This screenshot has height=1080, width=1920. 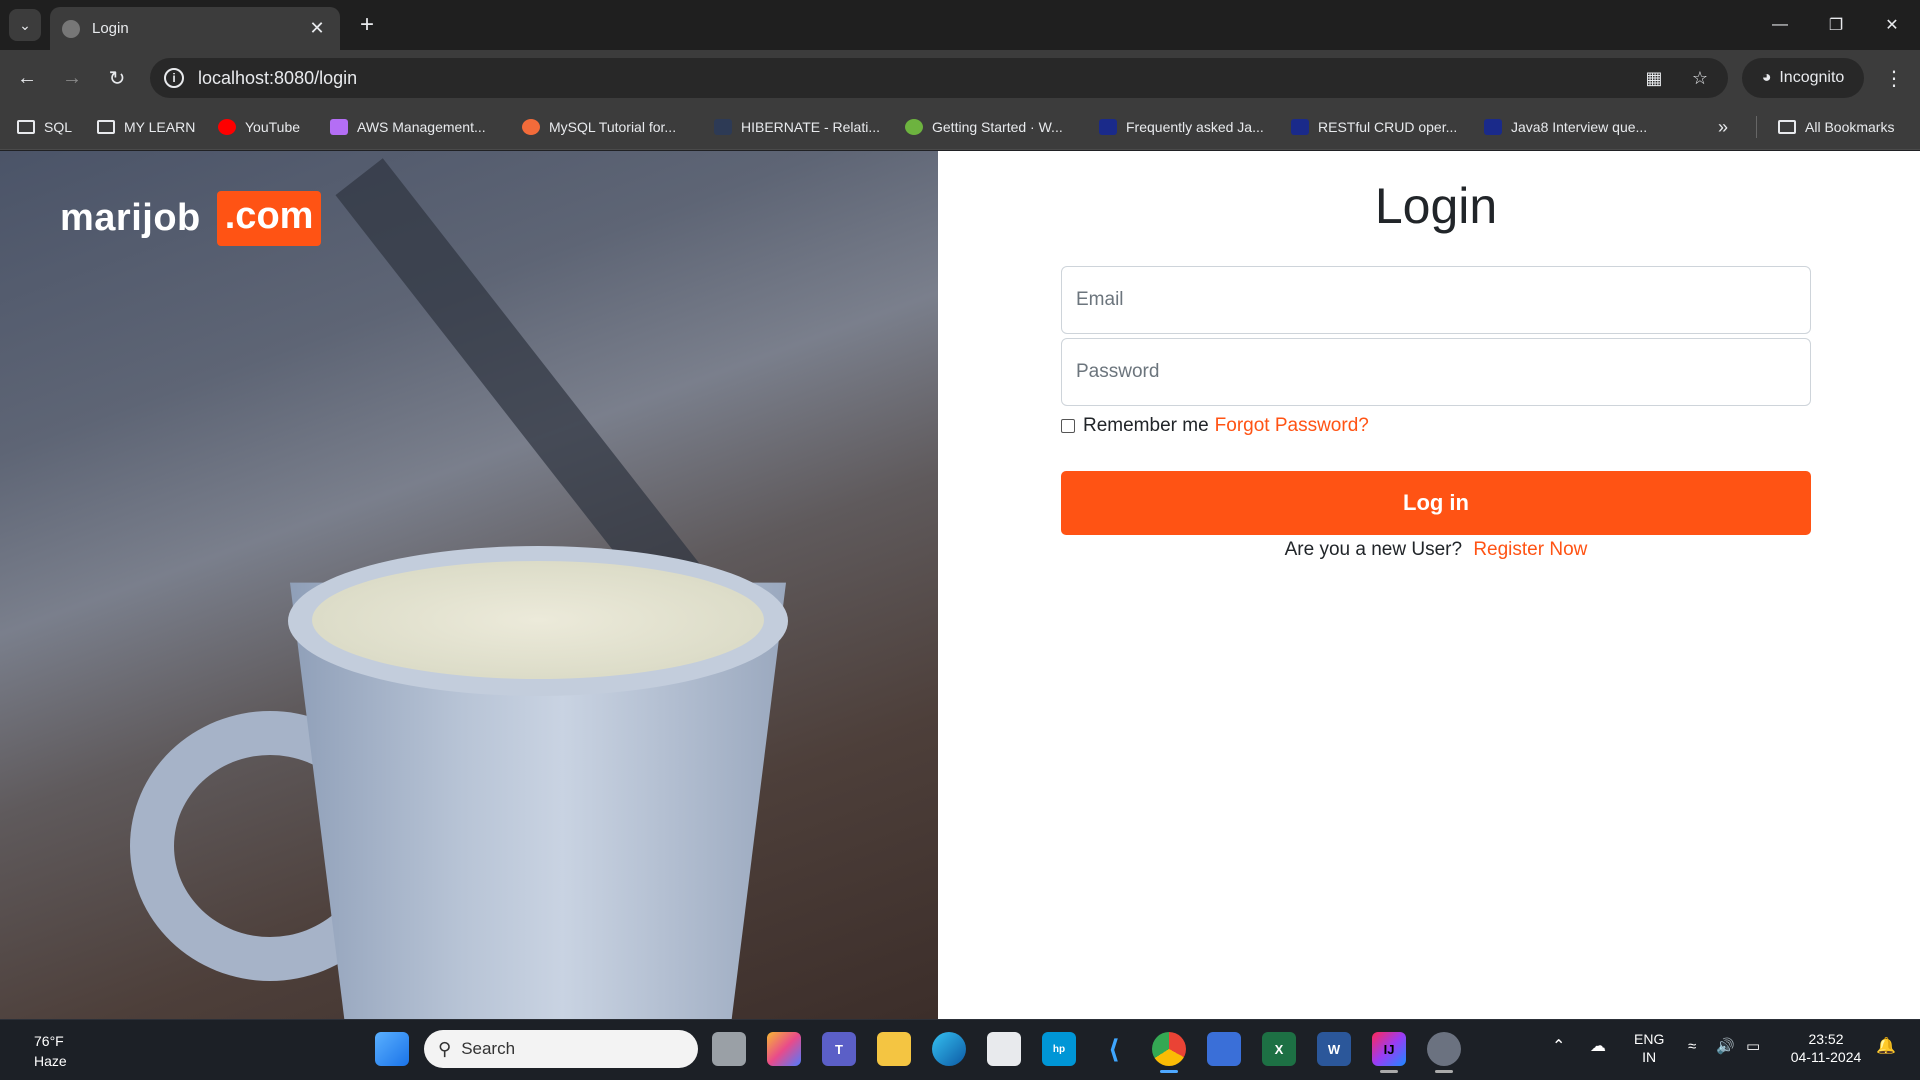 I want to click on brand-suffix: .com, so click(x=269, y=218).